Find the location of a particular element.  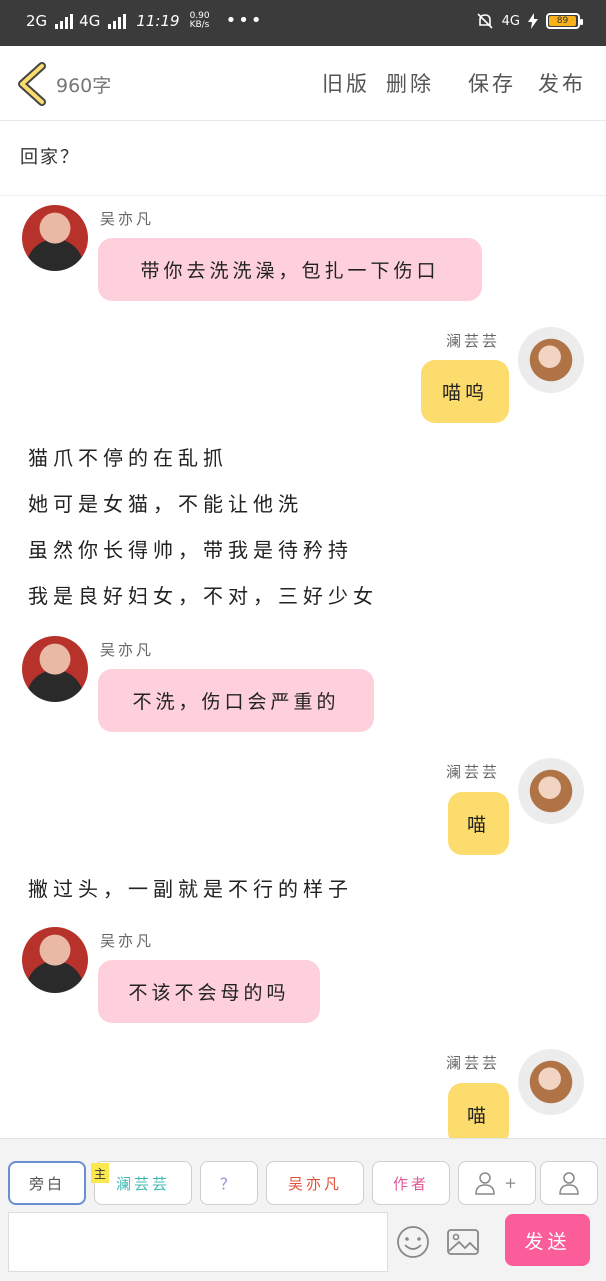

network-2g: 2G is located at coordinates (37, 20).